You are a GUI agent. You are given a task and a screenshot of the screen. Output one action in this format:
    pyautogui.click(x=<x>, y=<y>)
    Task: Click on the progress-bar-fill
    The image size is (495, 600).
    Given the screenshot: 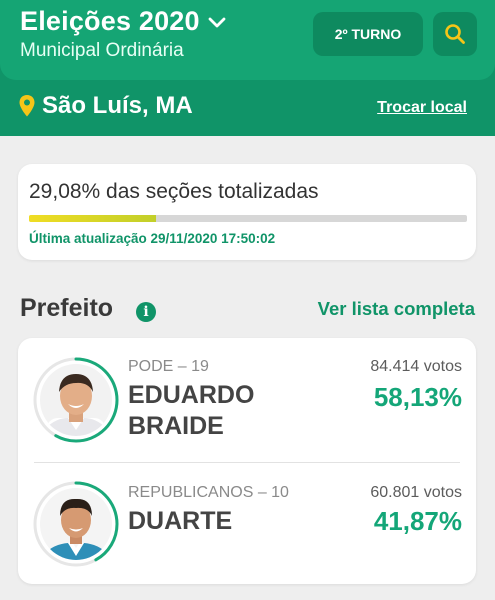 What is the action you would take?
    pyautogui.click(x=93, y=218)
    